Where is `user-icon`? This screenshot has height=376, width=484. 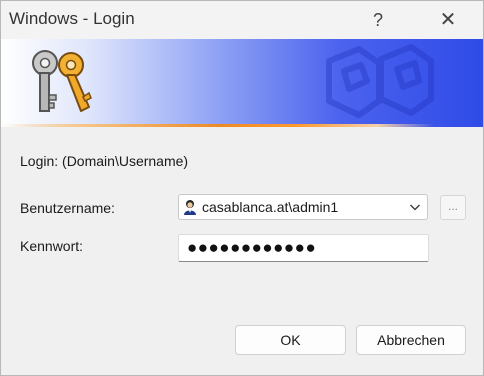 user-icon is located at coordinates (190, 207).